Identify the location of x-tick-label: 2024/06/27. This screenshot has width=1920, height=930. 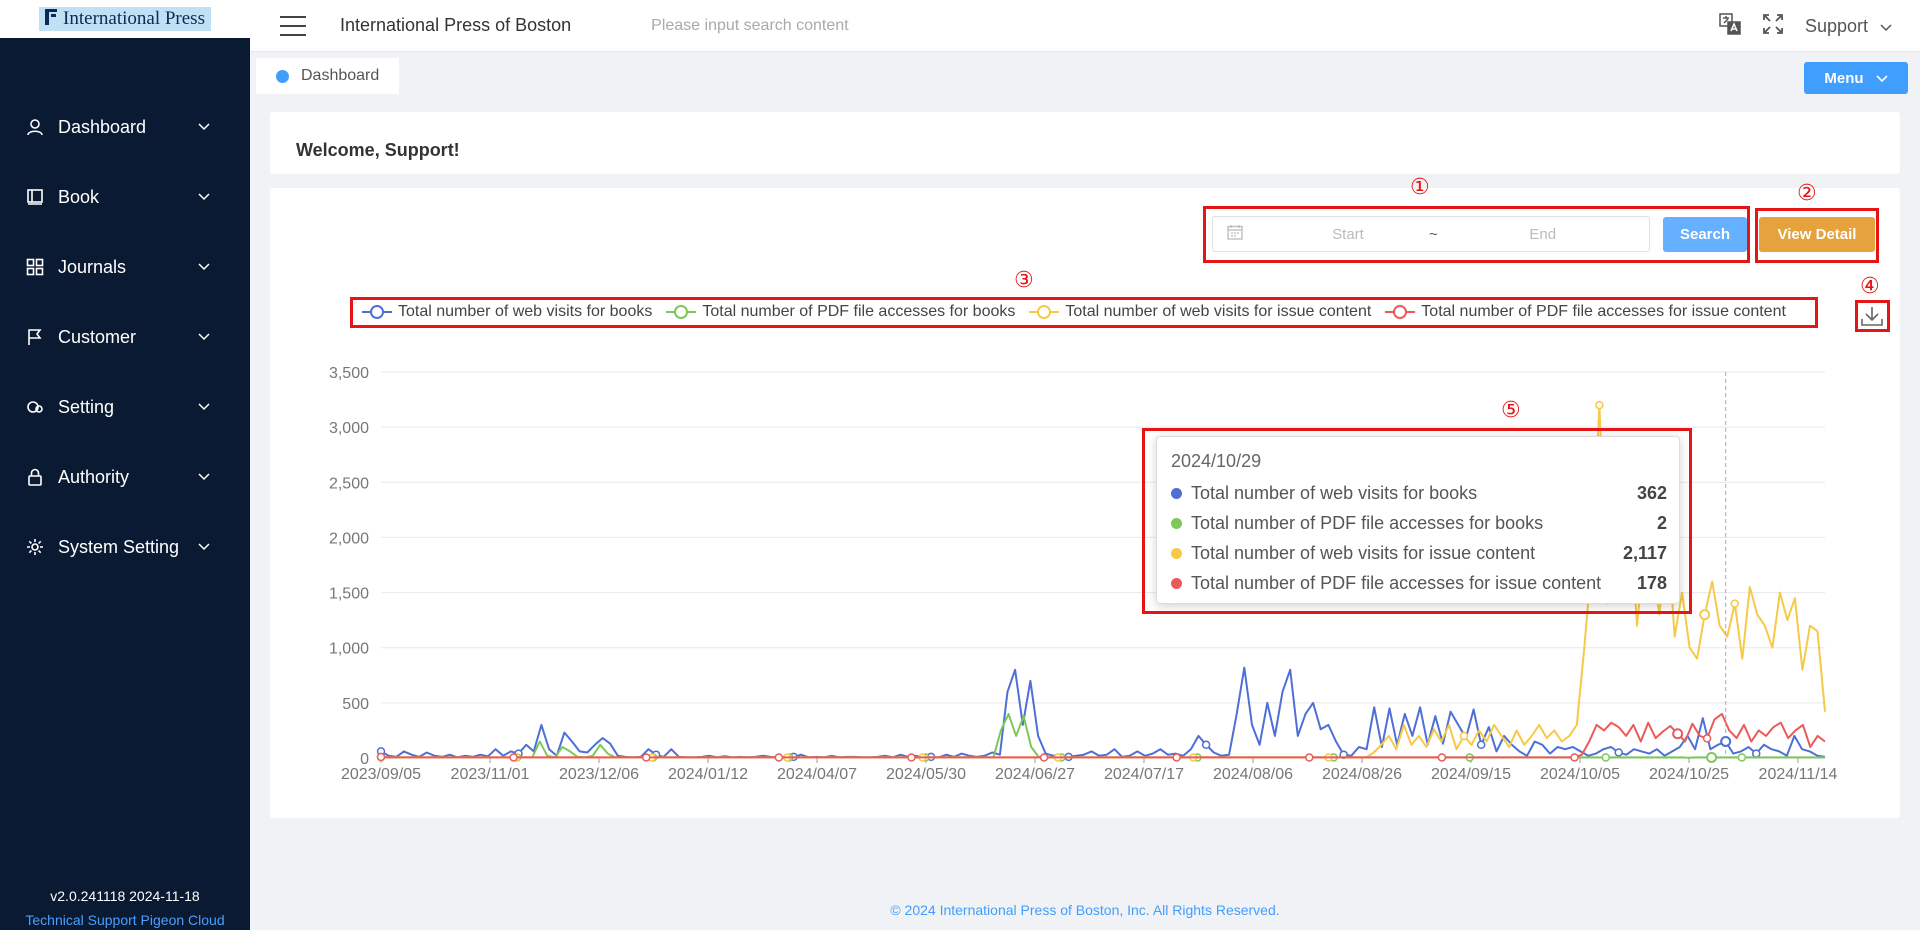
(1035, 774).